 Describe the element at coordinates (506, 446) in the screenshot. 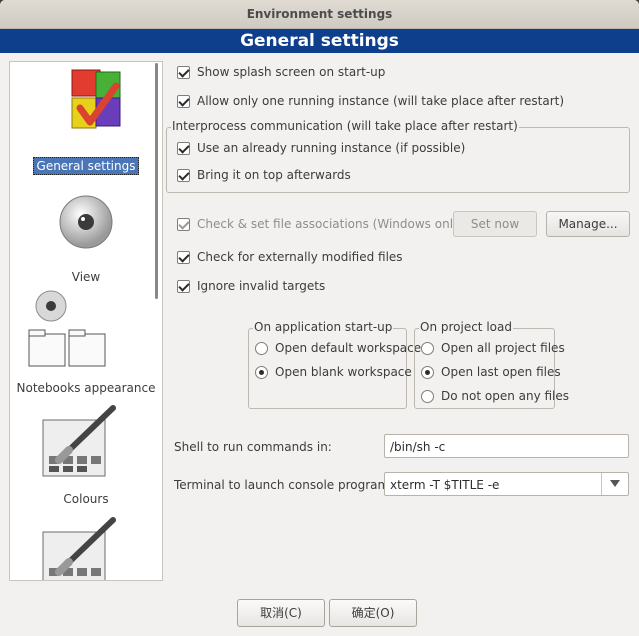

I see `shell-input: /bin/sh -c` at that location.